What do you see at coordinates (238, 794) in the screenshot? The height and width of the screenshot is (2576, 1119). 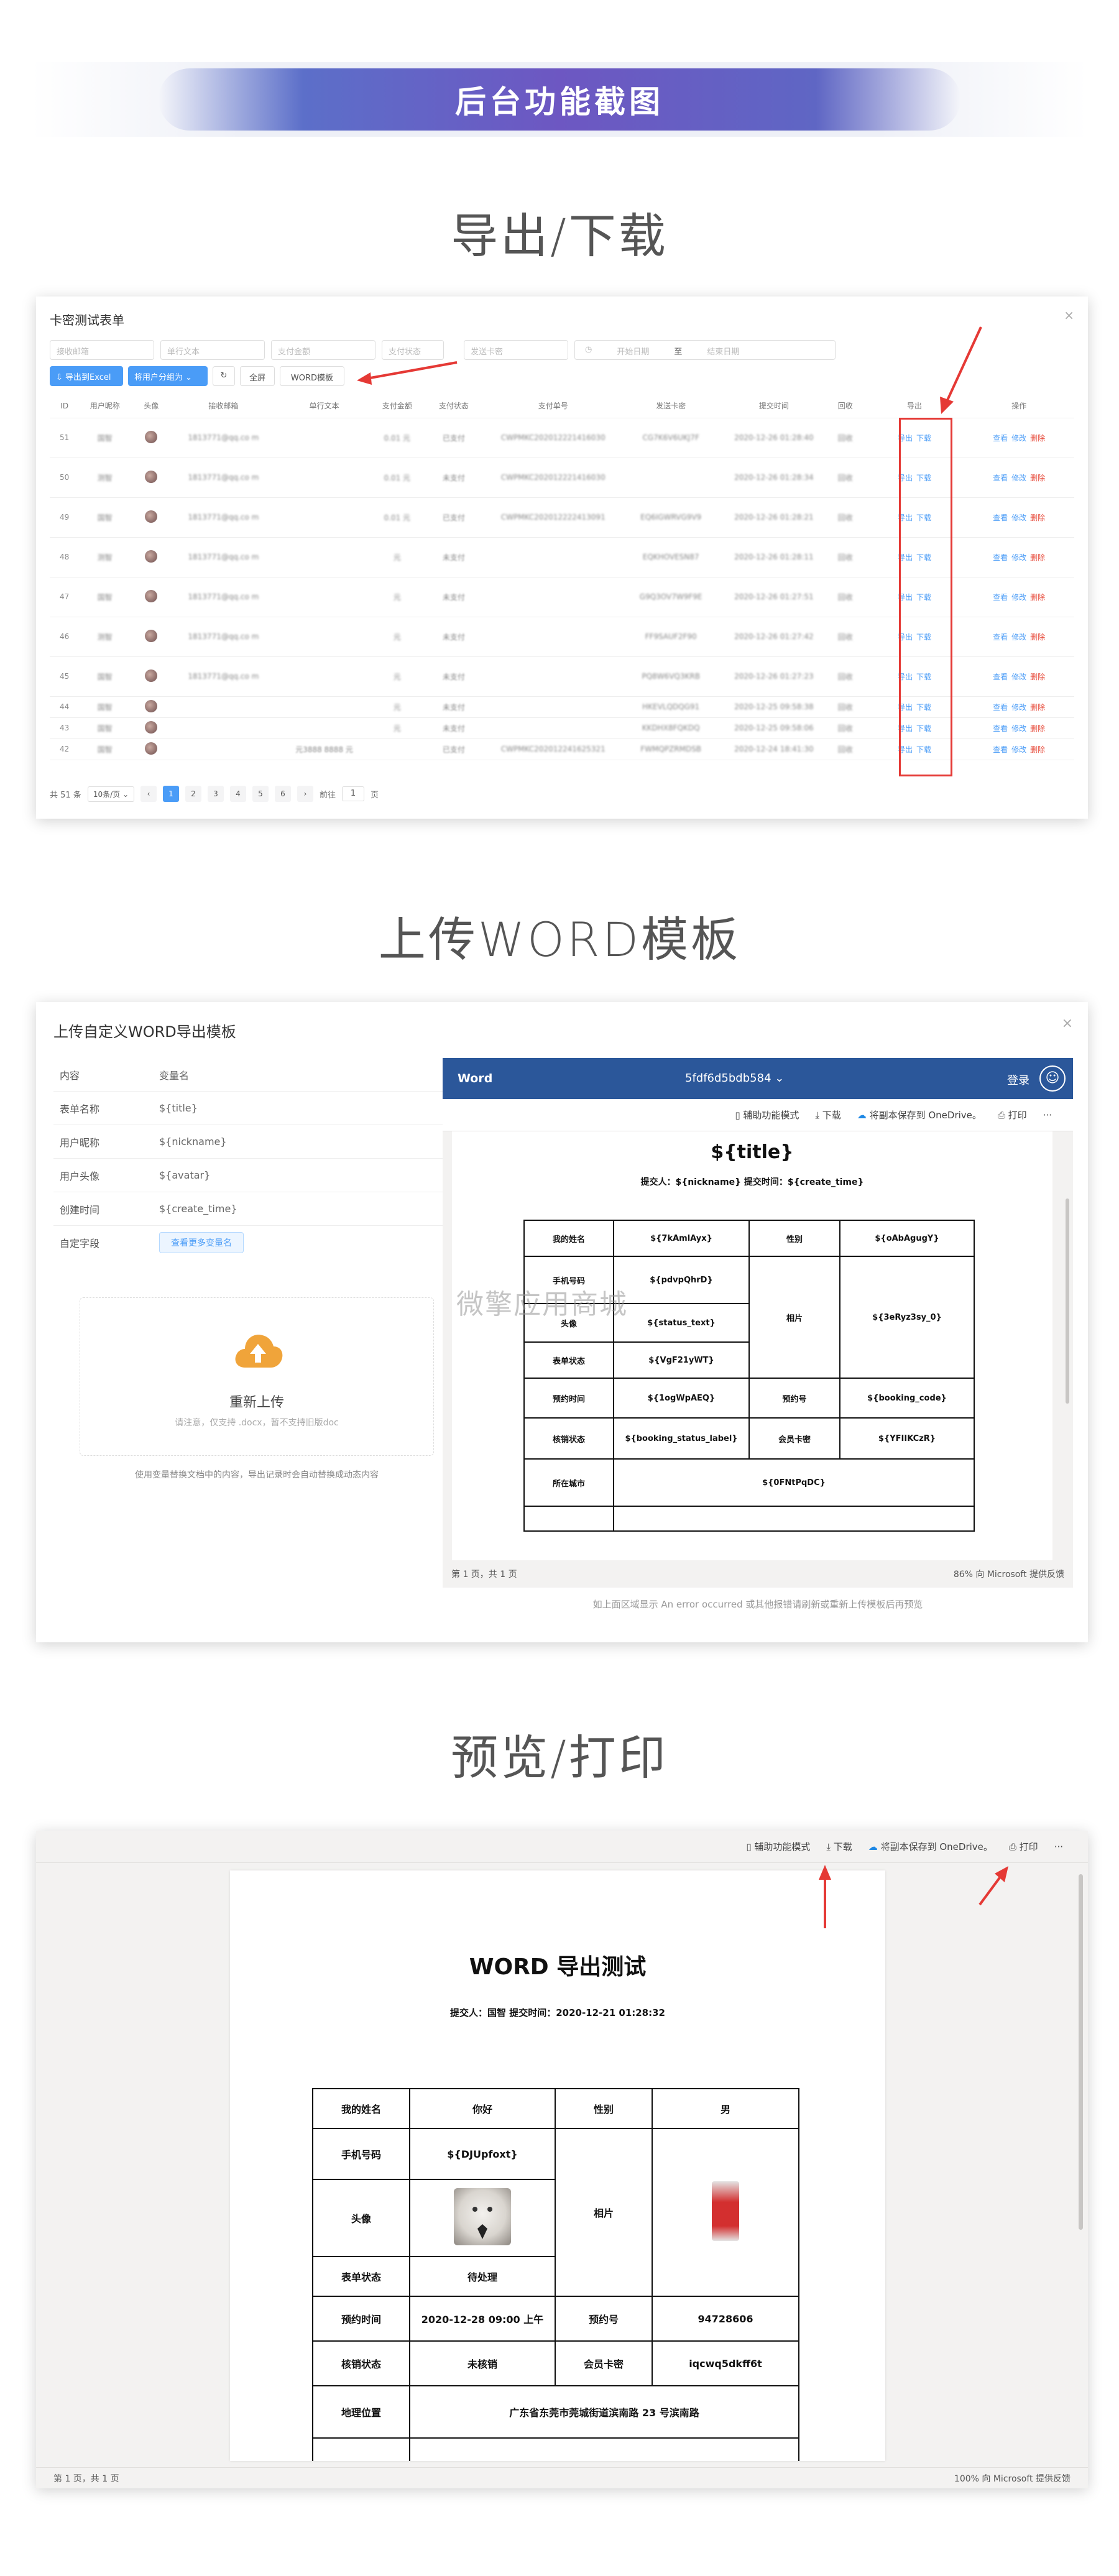 I see `page-button: 4` at bounding box center [238, 794].